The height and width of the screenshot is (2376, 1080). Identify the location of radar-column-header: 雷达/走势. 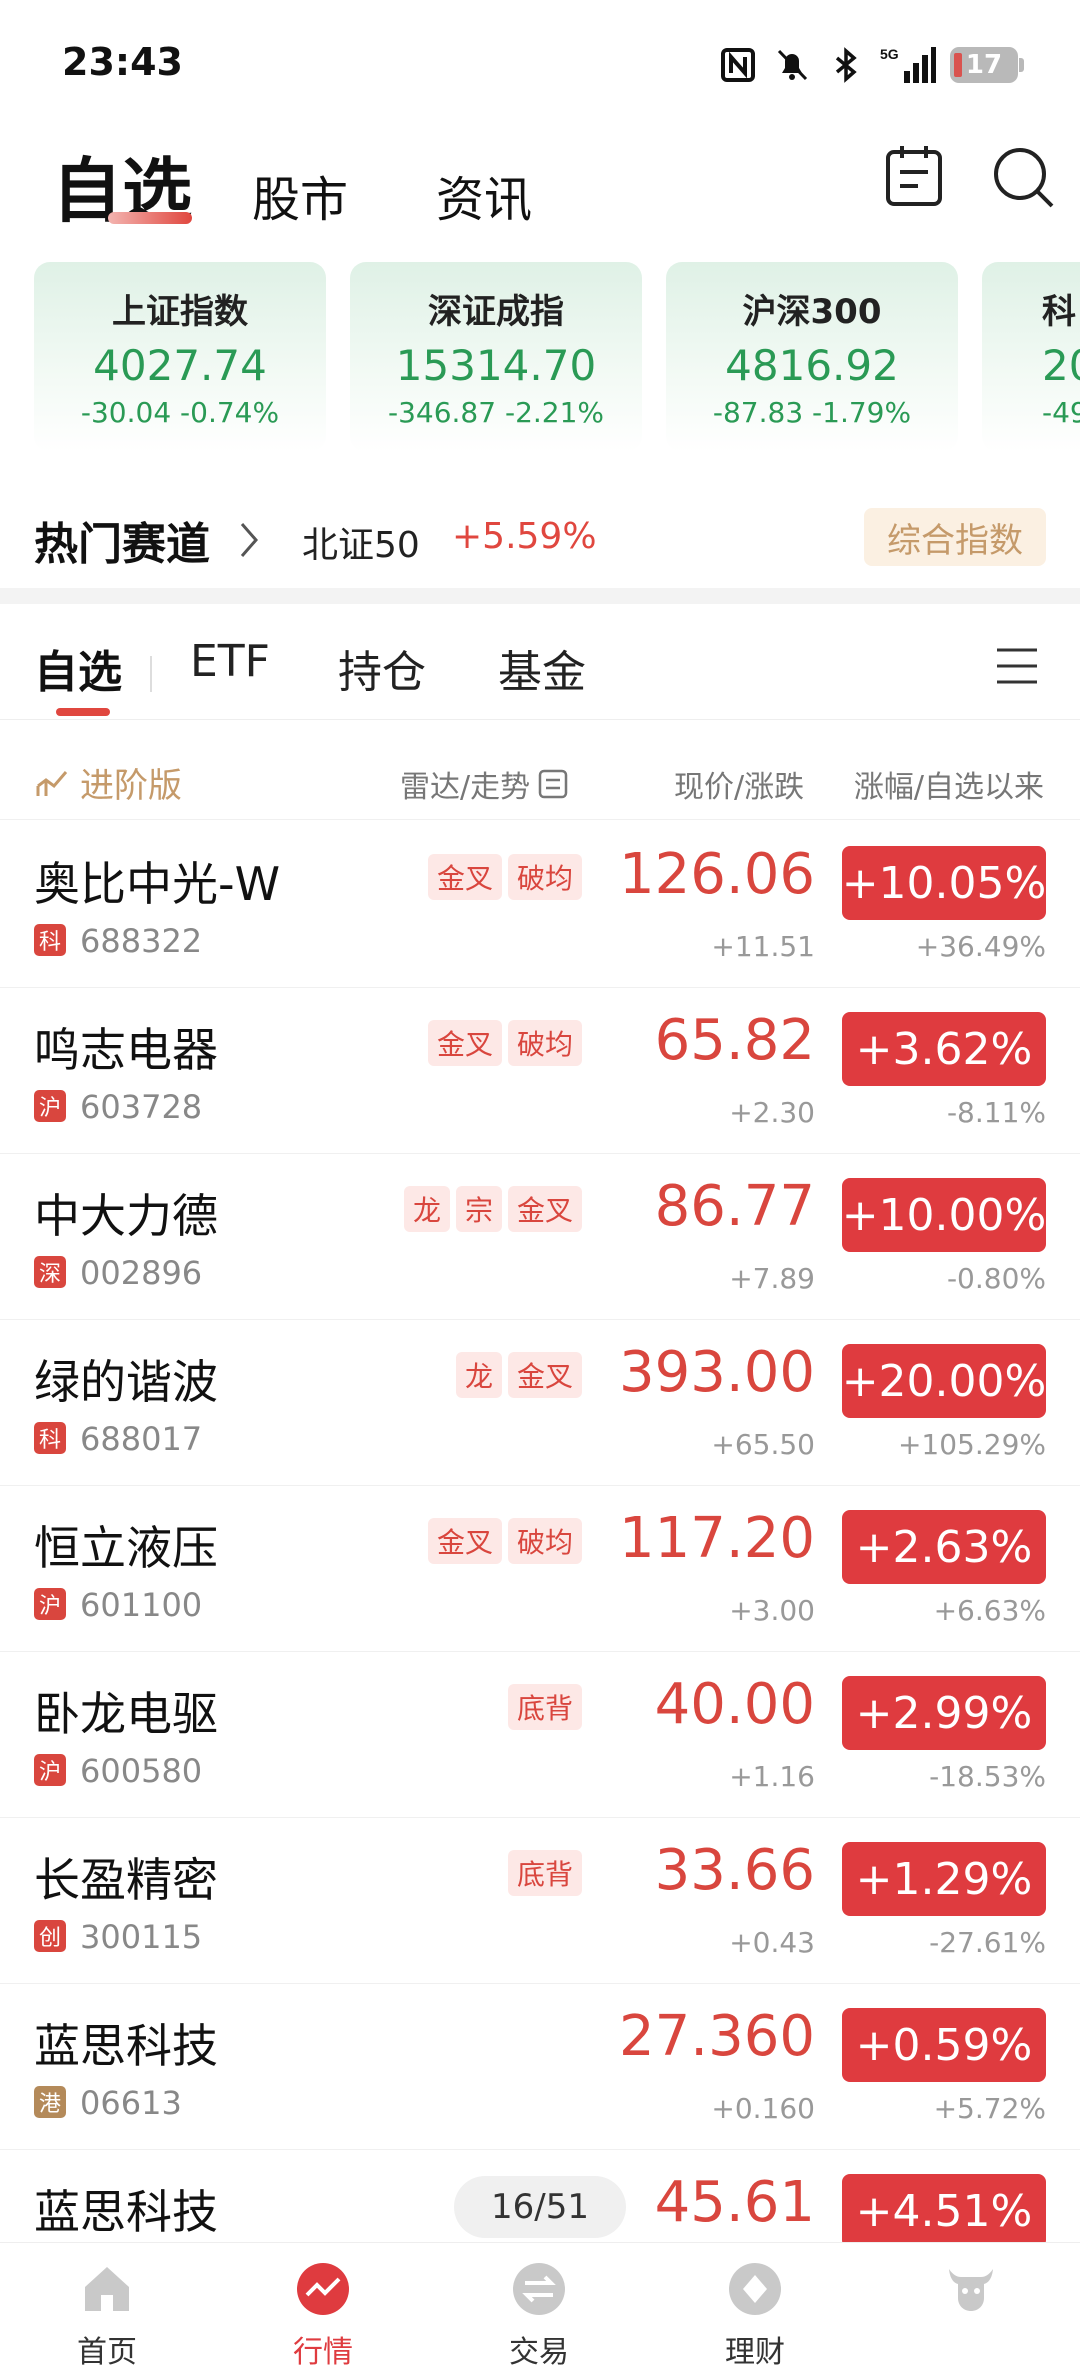
(484, 784).